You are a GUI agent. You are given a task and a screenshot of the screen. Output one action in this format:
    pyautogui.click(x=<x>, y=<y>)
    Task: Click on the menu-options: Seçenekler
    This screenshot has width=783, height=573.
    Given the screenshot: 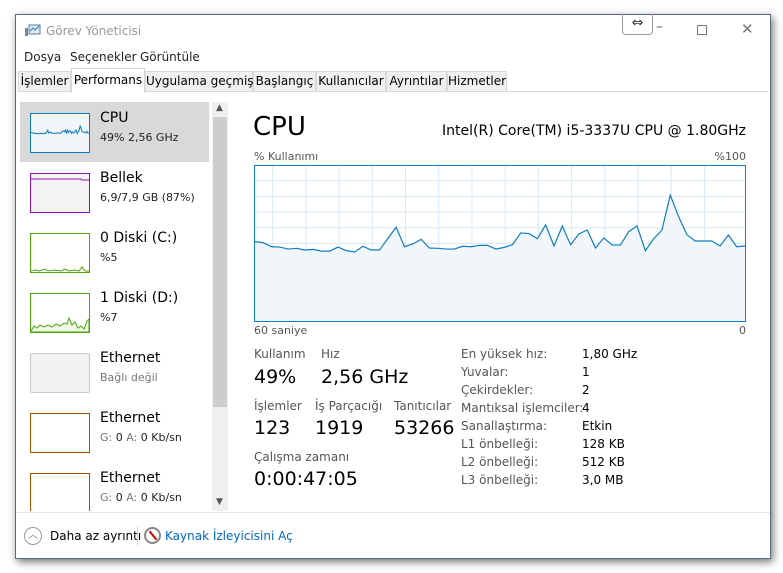 What is the action you would take?
    pyautogui.click(x=103, y=57)
    